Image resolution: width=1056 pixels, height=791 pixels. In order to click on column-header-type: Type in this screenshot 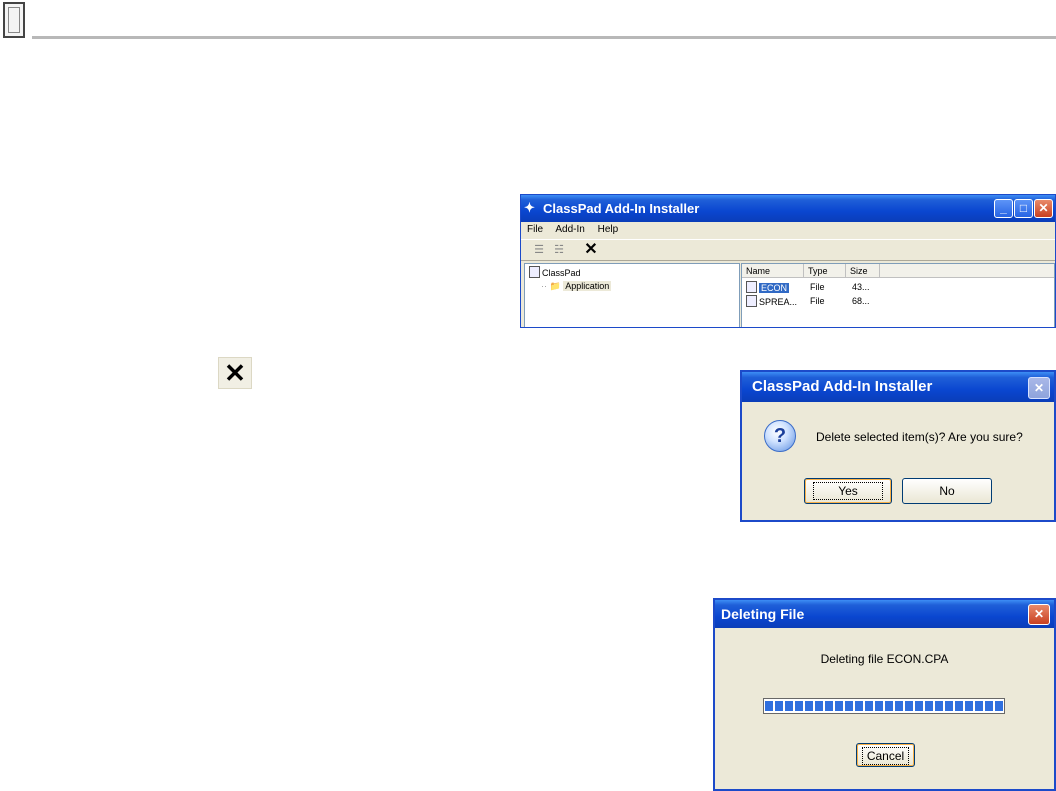, I will do `click(825, 271)`.